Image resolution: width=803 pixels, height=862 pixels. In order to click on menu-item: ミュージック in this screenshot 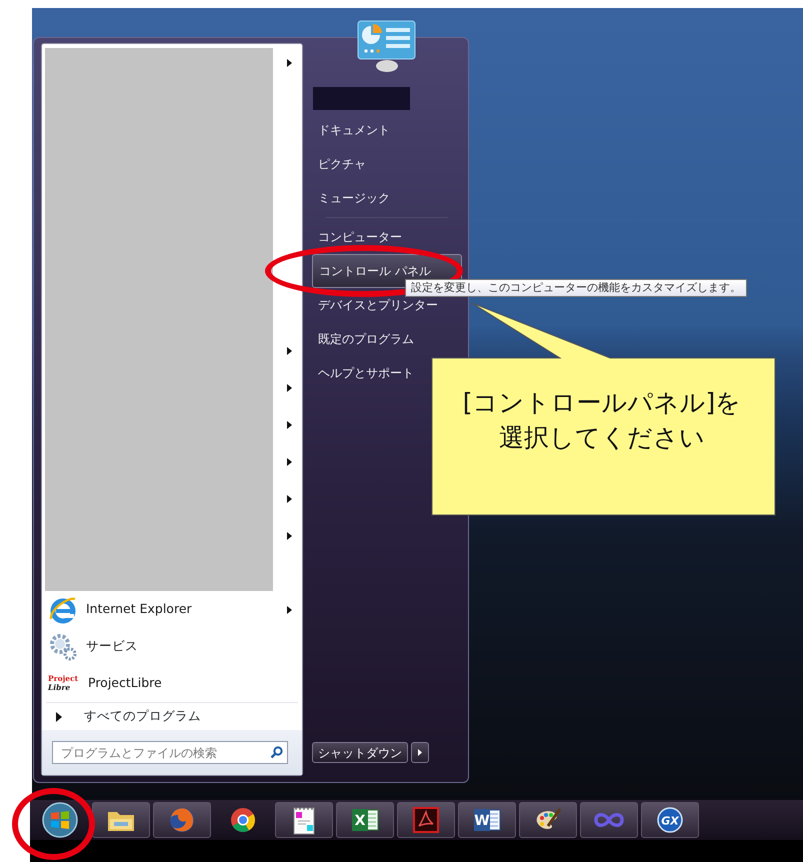, I will do `click(351, 198)`.